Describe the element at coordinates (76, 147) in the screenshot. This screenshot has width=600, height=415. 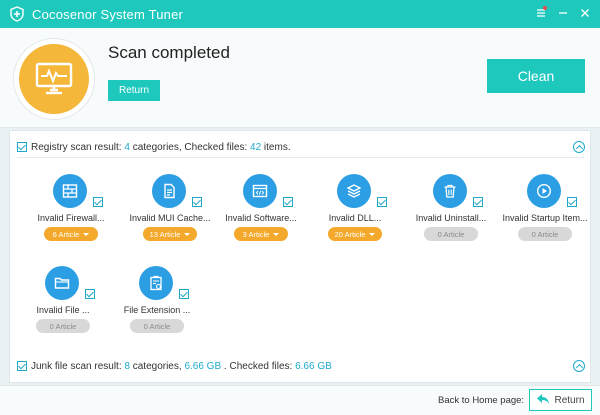
I see `registry-prefix: Registry scan result:` at that location.